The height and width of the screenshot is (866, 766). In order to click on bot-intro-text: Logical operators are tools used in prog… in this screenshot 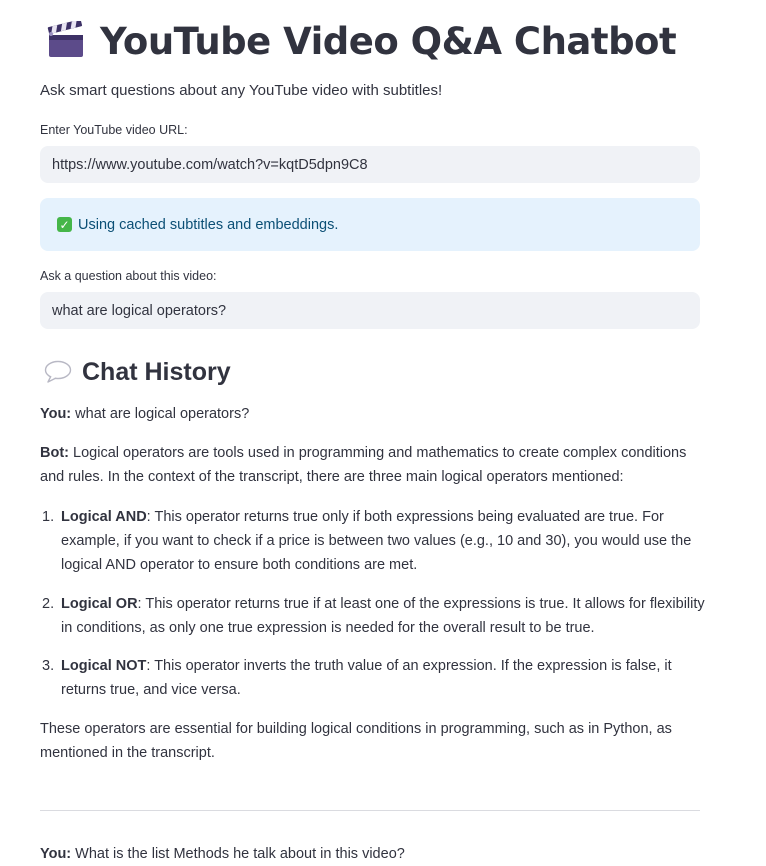, I will do `click(363, 465)`.